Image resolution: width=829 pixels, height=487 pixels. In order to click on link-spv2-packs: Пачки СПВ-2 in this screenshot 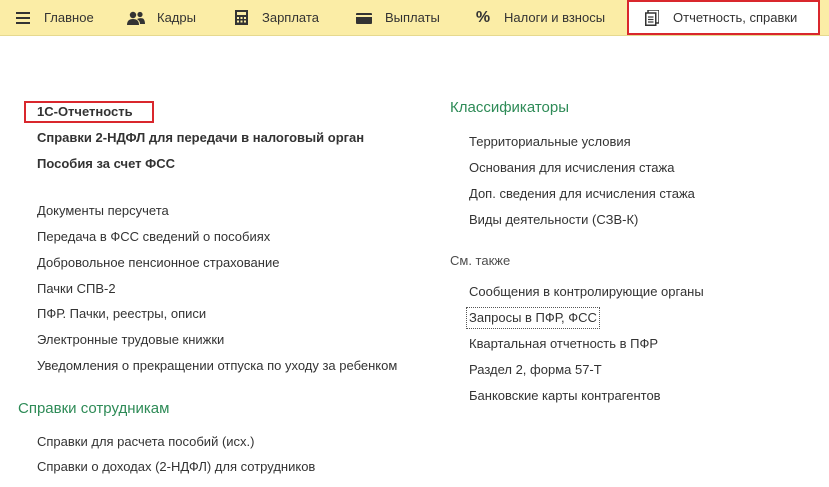, I will do `click(76, 289)`.